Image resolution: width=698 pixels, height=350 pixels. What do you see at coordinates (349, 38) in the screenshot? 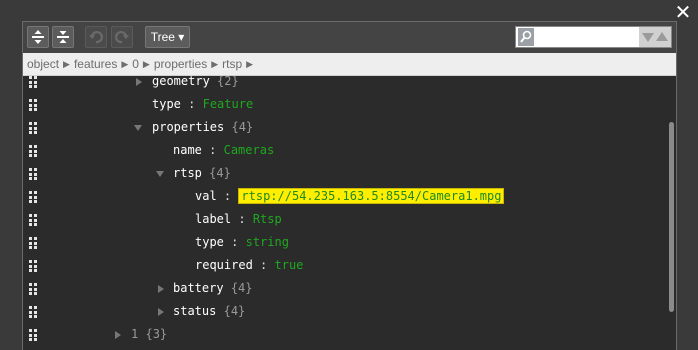
I see `toolbar: Tree ▾` at bounding box center [349, 38].